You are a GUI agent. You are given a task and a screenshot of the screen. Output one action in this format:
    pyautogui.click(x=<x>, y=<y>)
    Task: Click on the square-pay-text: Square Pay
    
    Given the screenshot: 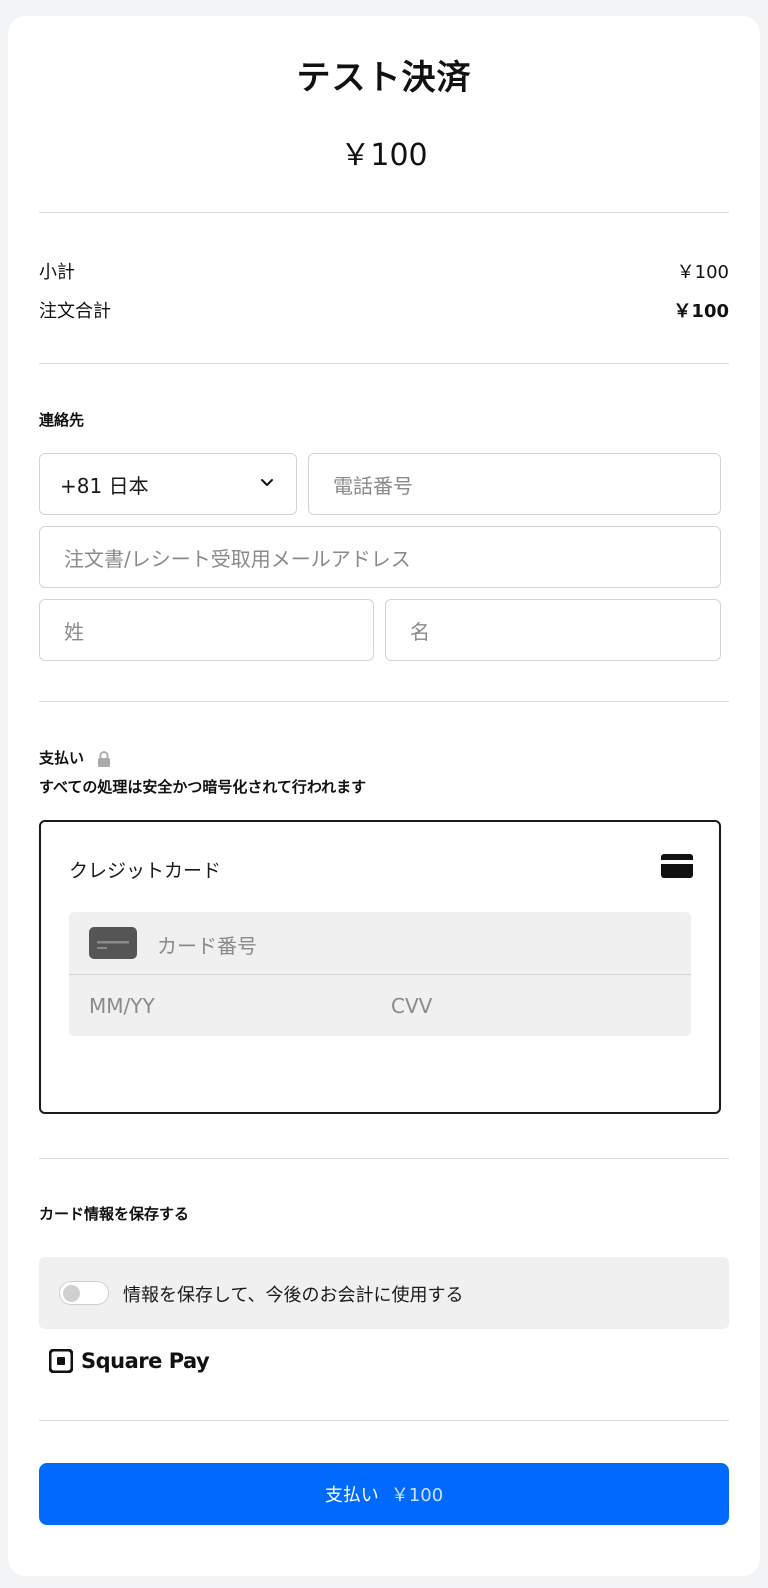 What is the action you would take?
    pyautogui.click(x=145, y=1361)
    